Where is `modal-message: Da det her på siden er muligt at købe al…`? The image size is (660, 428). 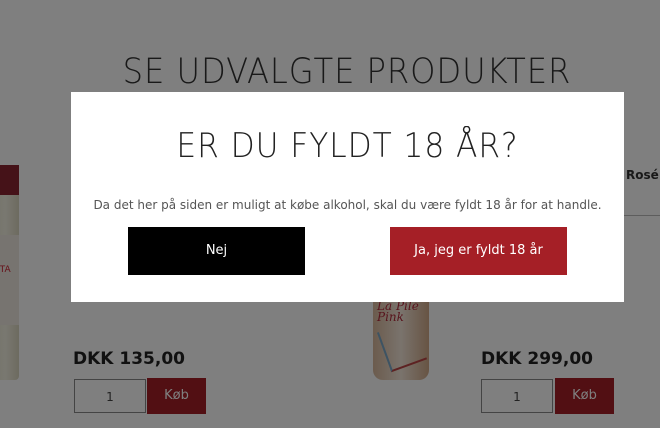 modal-message: Da det her på siden er muligt at købe al… is located at coordinates (347, 204).